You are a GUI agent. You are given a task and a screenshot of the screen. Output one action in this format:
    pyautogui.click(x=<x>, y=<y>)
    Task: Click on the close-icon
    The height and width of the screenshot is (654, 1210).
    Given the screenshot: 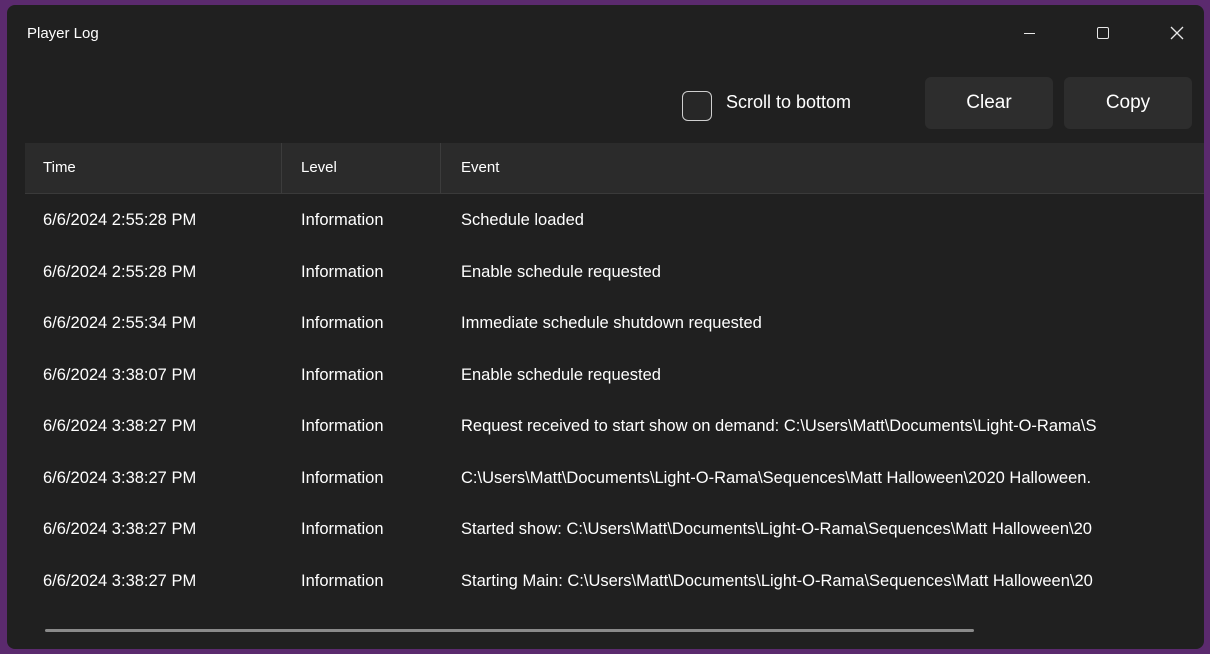 What is the action you would take?
    pyautogui.click(x=1177, y=33)
    